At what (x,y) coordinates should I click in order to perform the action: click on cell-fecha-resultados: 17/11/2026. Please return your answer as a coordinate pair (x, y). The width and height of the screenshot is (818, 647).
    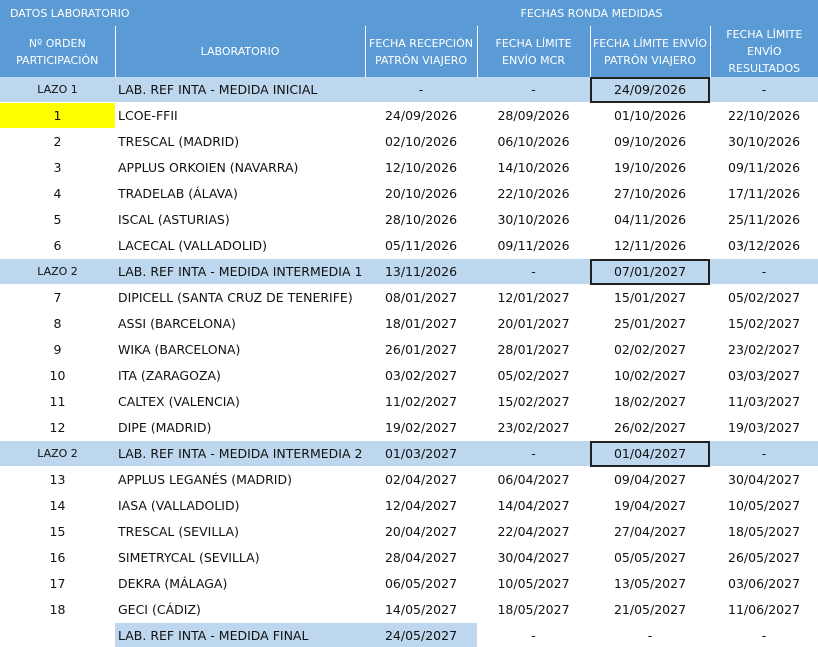
    Looking at the image, I should click on (764, 194).